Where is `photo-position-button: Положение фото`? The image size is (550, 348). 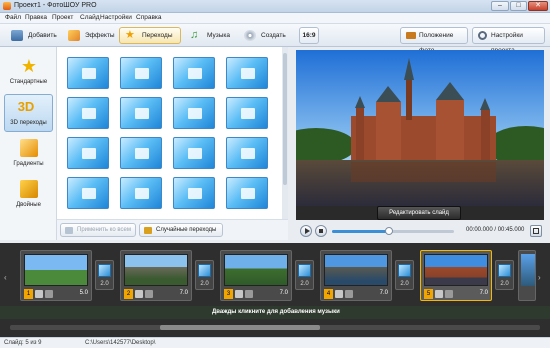 photo-position-button: Положение фото is located at coordinates (434, 40).